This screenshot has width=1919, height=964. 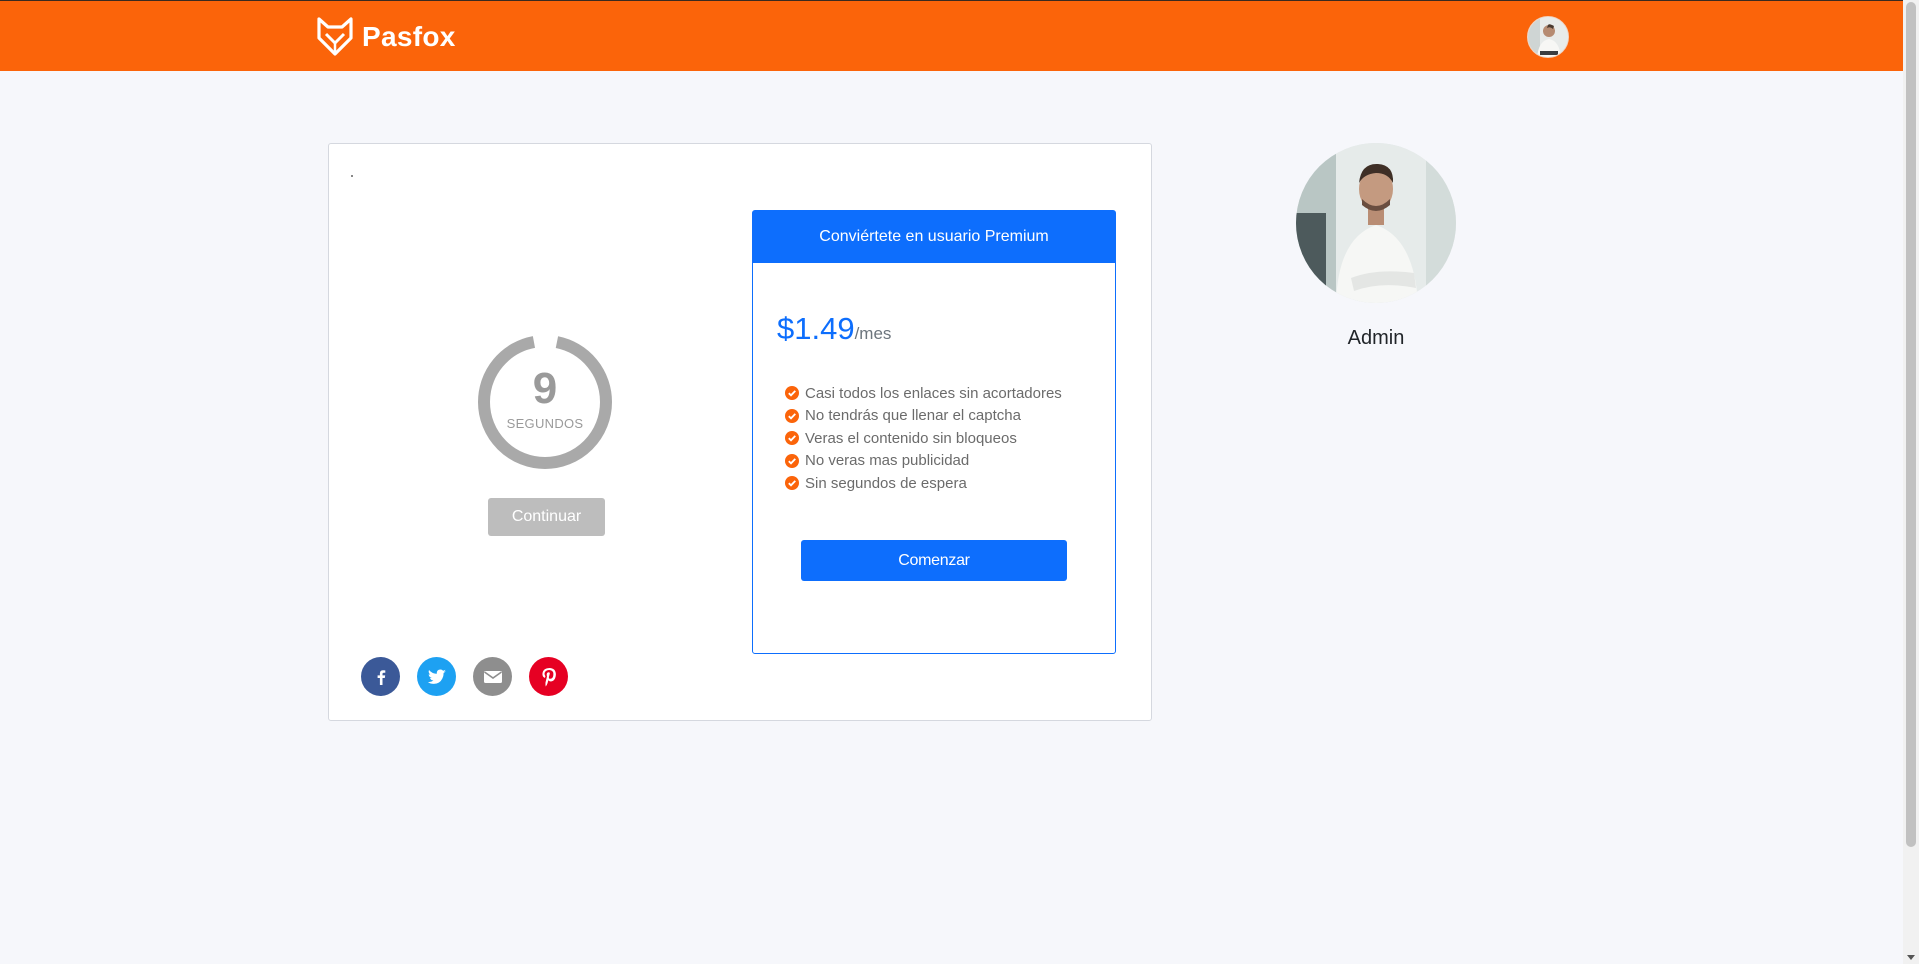 What do you see at coordinates (933, 393) in the screenshot?
I see `feature-text: Casi todos los enlaces sin acortadores` at bounding box center [933, 393].